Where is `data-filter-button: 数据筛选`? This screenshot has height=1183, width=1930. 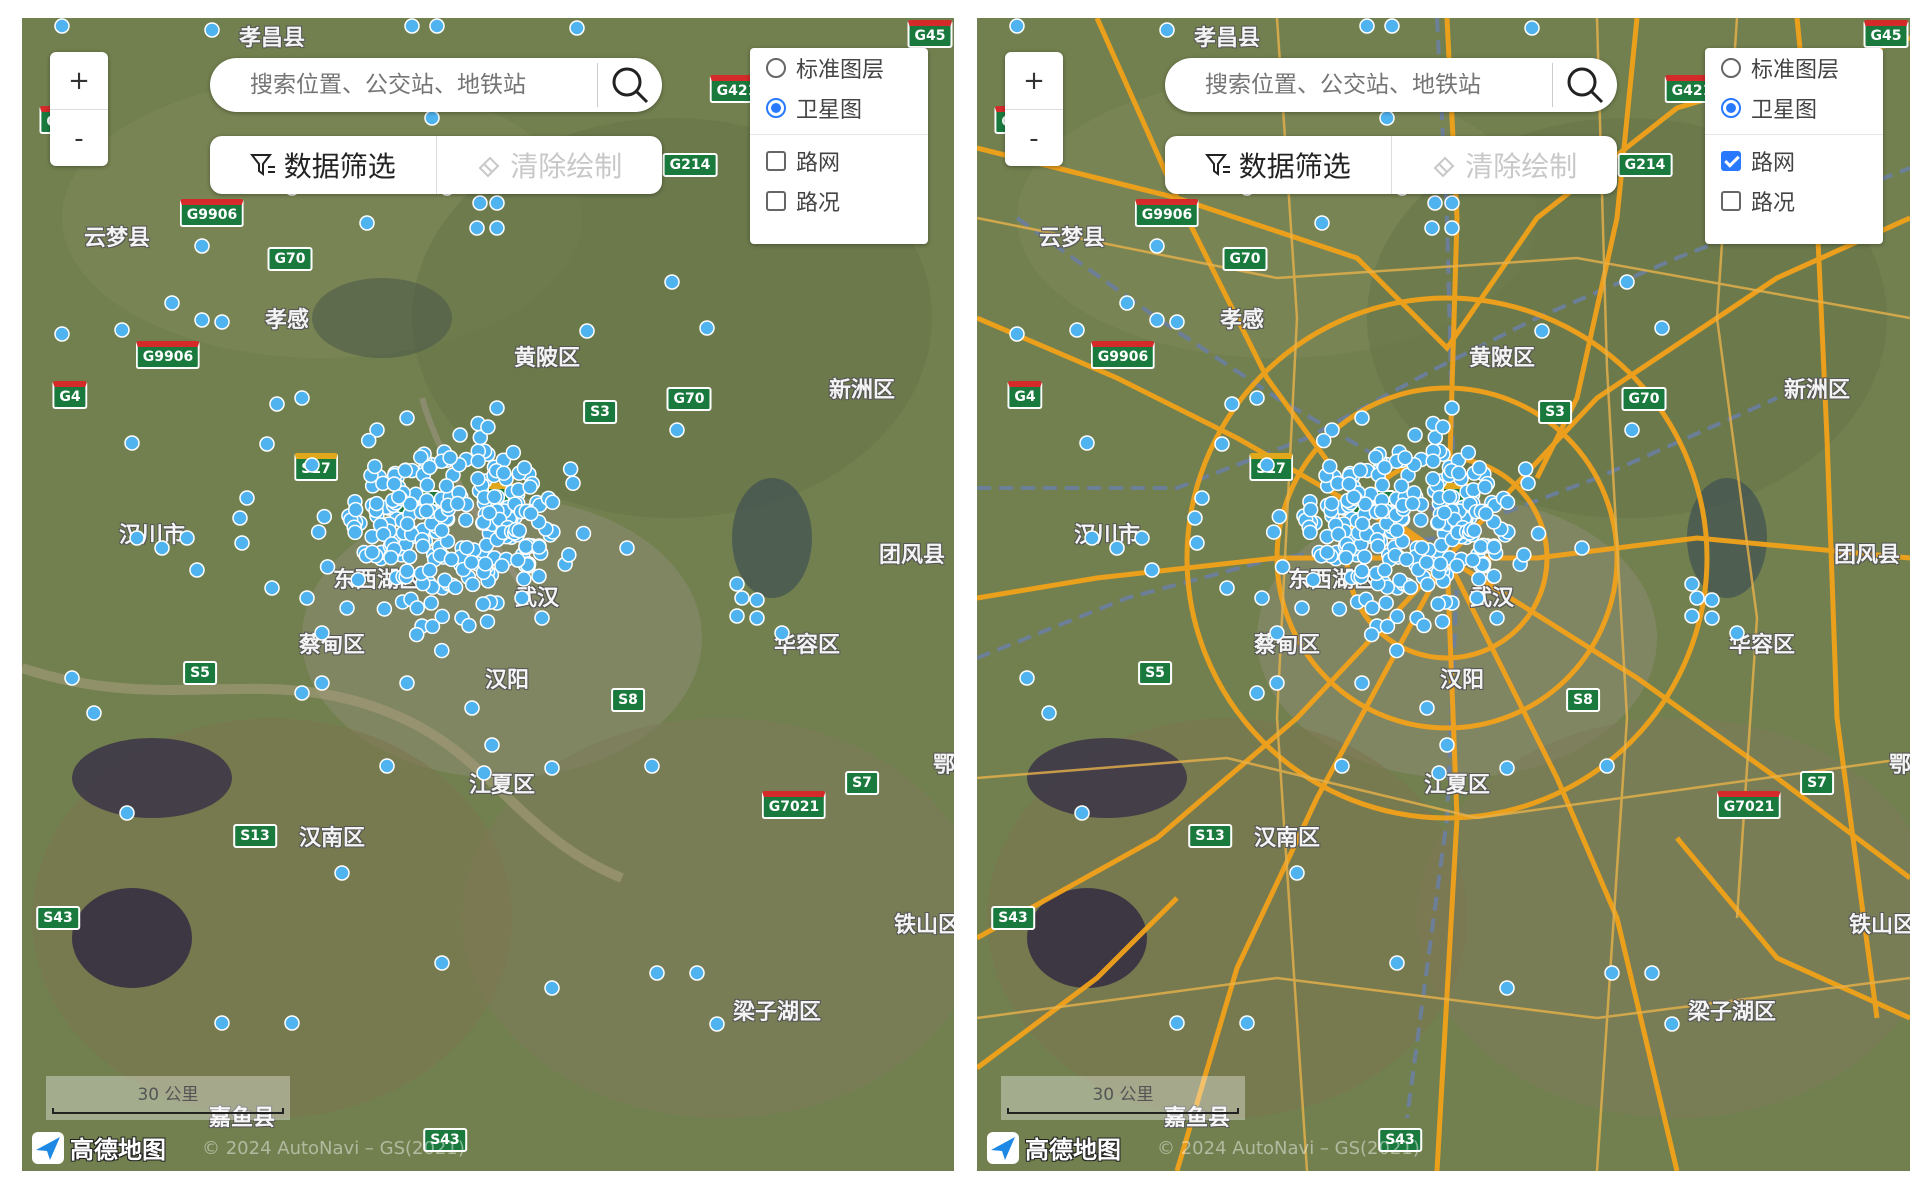
data-filter-button: 数据筛选 is located at coordinates (1278, 165).